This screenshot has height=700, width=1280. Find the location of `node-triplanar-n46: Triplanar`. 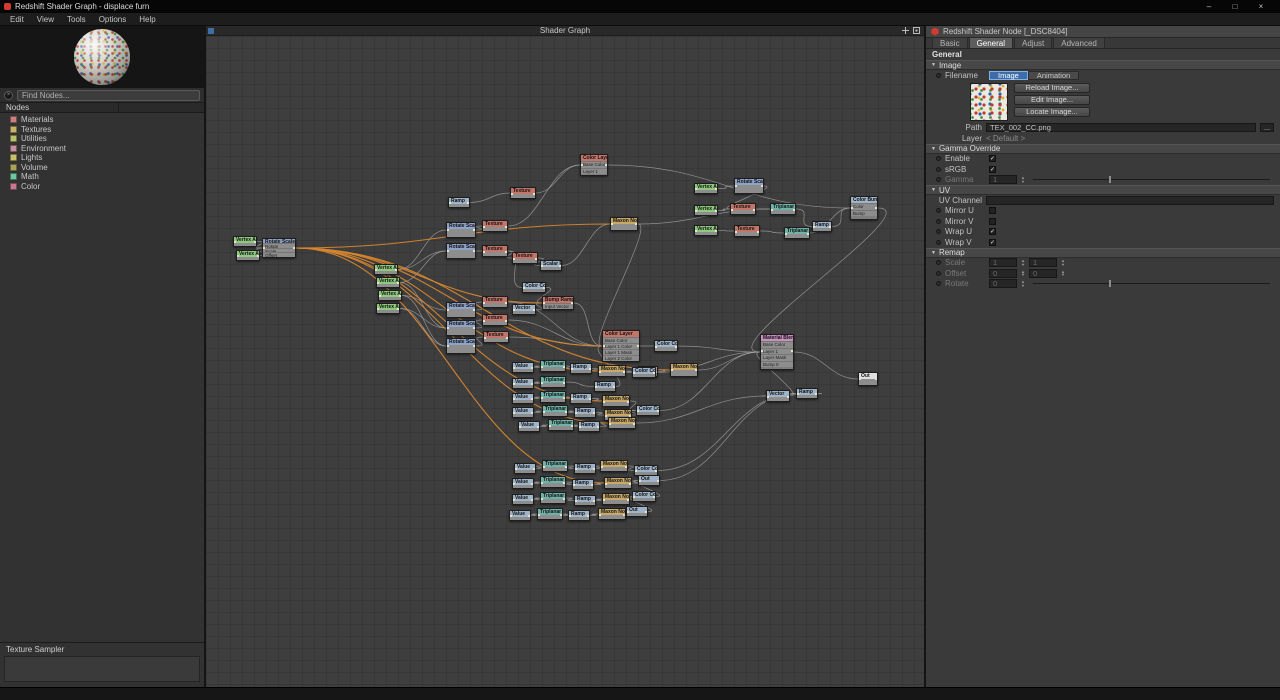

node-triplanar-n46: Triplanar is located at coordinates (553, 366).